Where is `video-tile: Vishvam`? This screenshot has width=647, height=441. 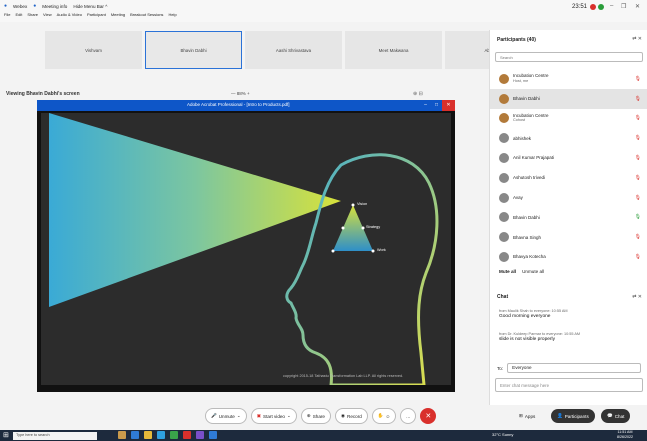 video-tile: Vishvam is located at coordinates (93, 50).